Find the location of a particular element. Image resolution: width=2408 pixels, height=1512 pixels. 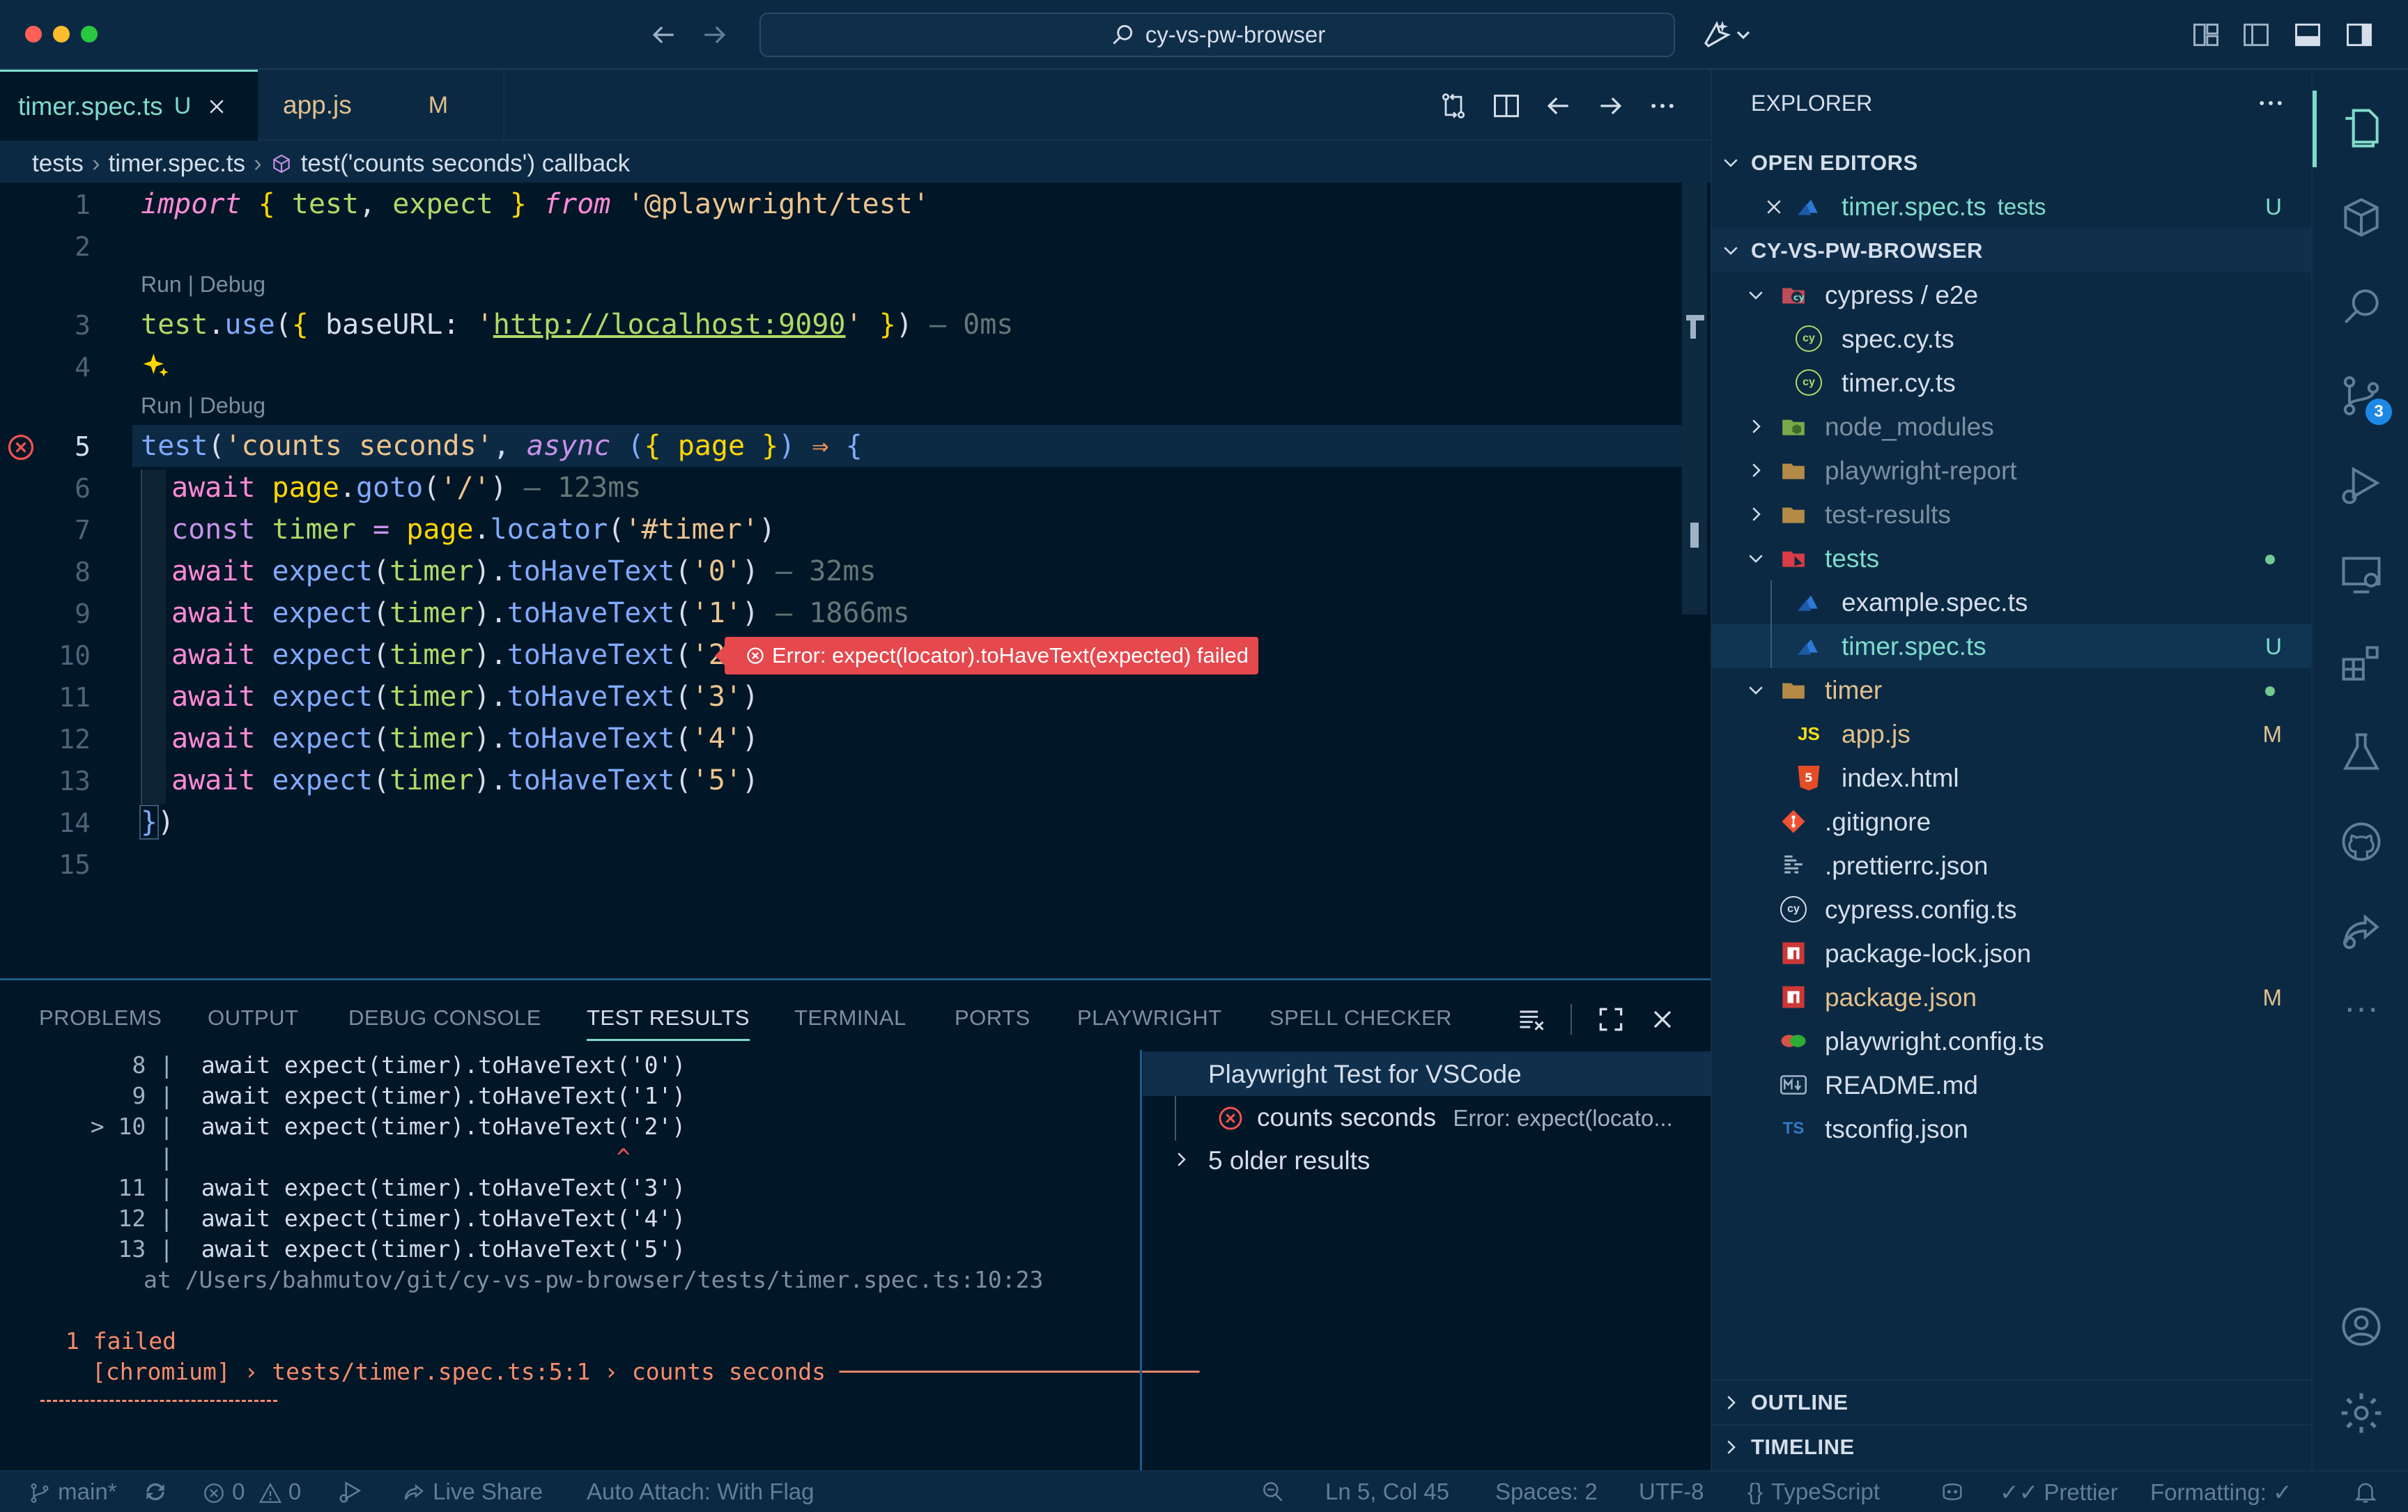

older-results: 5 older results is located at coordinates (1289, 1160).